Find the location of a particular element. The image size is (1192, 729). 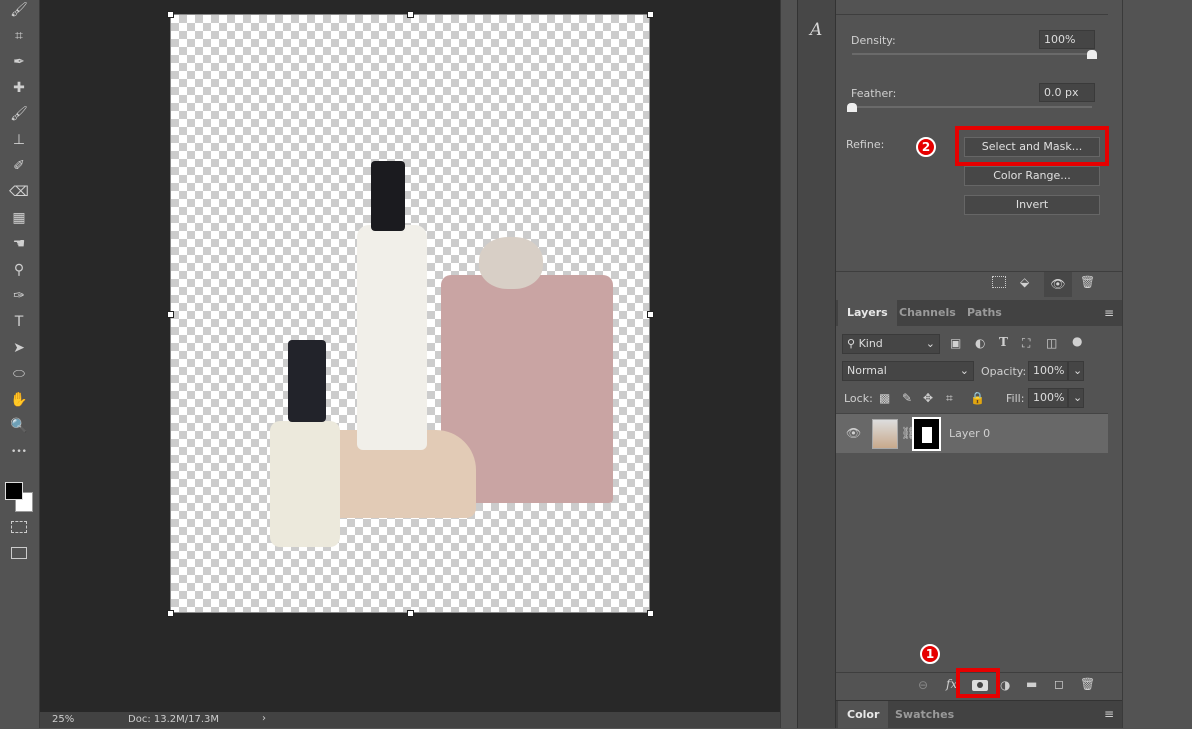

healing-icon: ✚ is located at coordinates (19, 88).